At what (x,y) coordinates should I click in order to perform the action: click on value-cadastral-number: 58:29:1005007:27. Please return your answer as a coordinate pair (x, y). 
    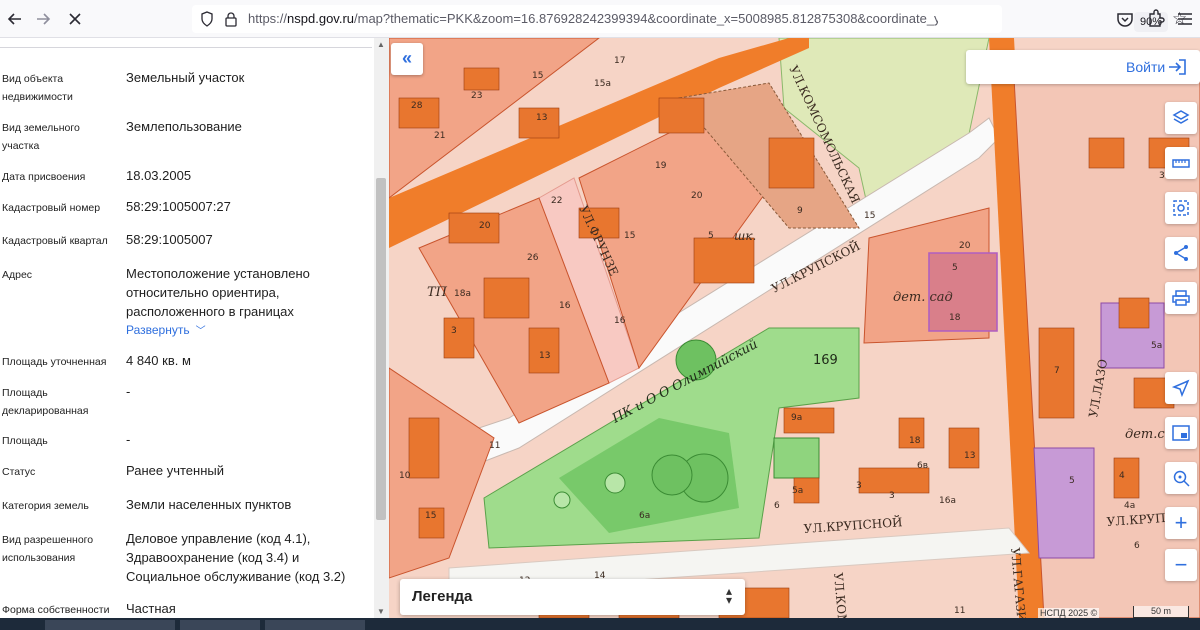
    Looking at the image, I should click on (244, 206).